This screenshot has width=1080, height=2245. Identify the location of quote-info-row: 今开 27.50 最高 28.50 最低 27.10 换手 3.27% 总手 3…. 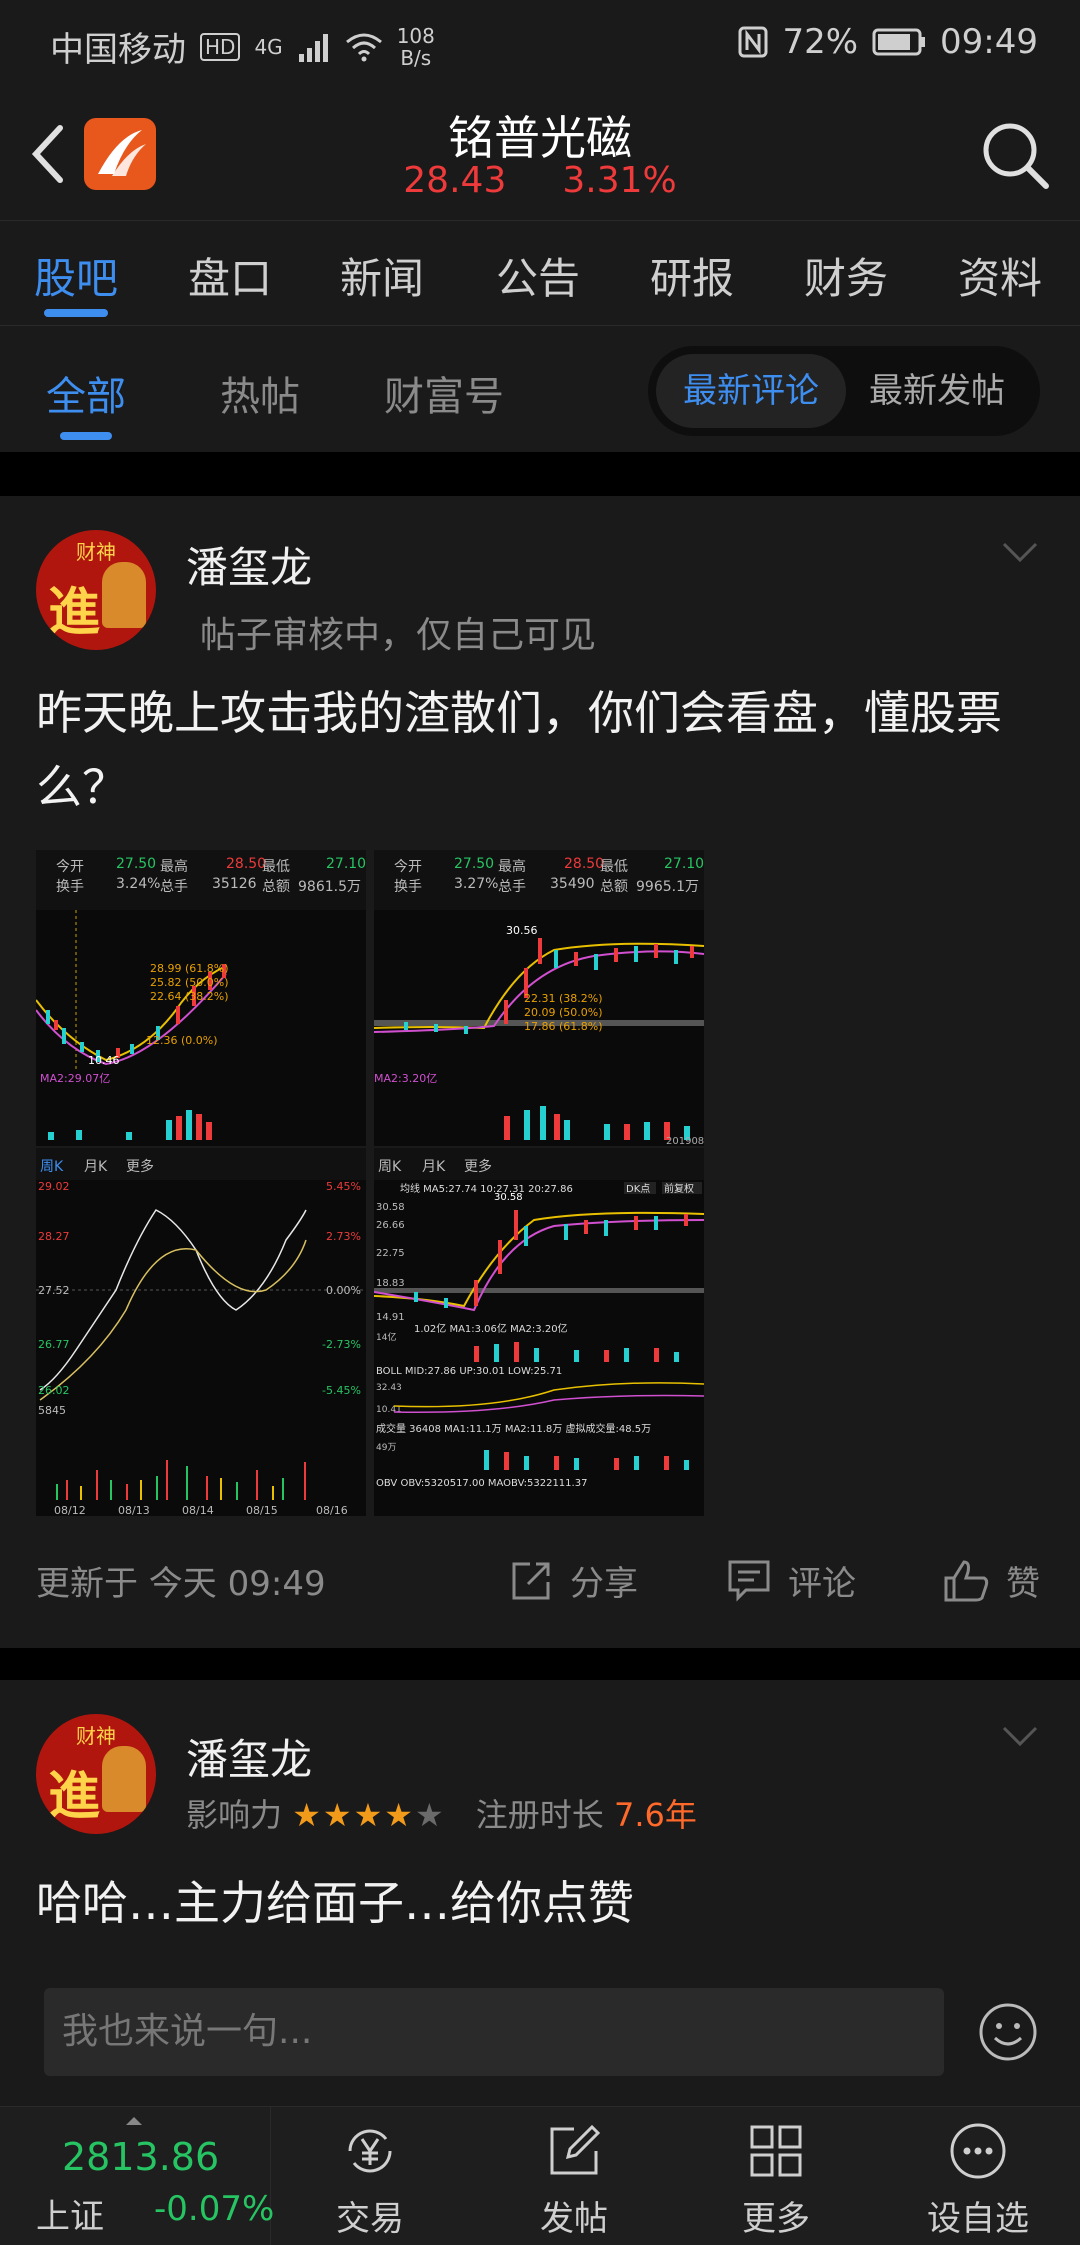
(539, 880).